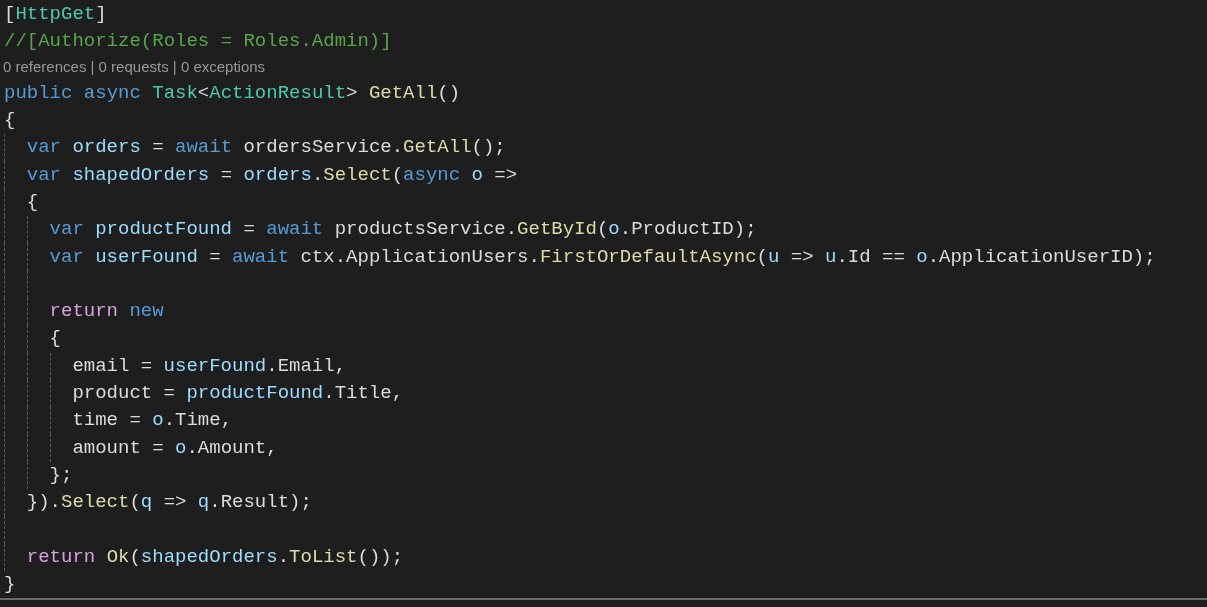 The image size is (1207, 607). I want to click on code-lens: 0 references | 0 requests | 0 exceptions, so click(605, 67).